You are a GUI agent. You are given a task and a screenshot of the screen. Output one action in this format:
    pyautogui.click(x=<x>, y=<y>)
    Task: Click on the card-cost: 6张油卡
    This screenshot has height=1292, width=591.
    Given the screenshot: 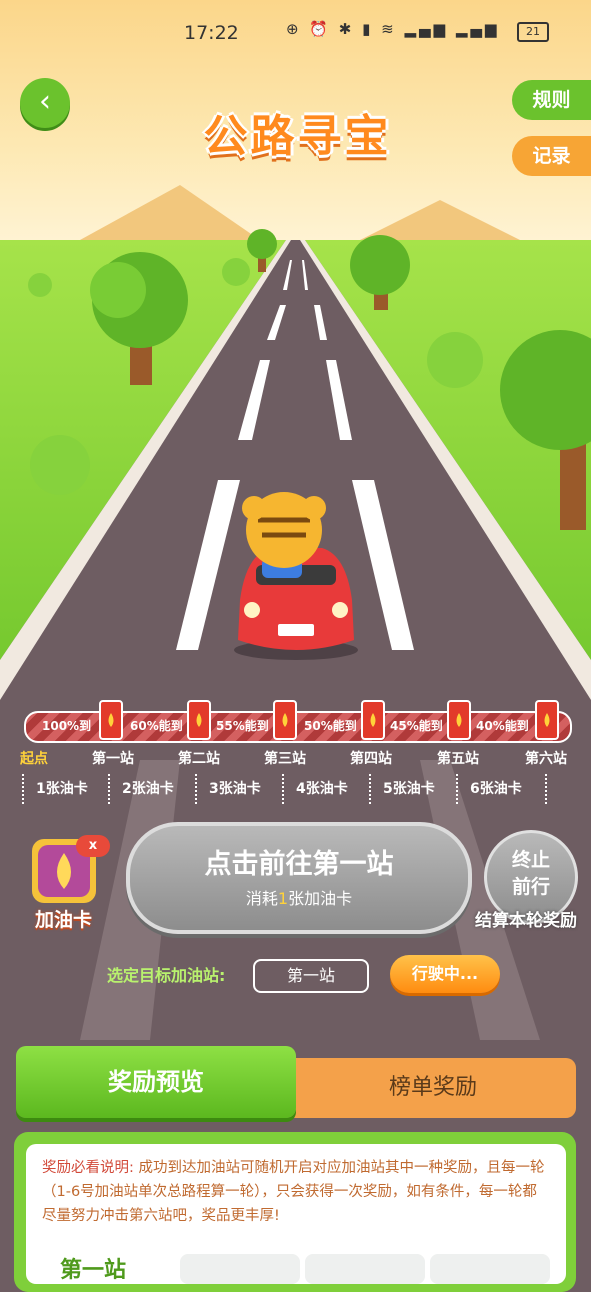 What is the action you would take?
    pyautogui.click(x=496, y=789)
    